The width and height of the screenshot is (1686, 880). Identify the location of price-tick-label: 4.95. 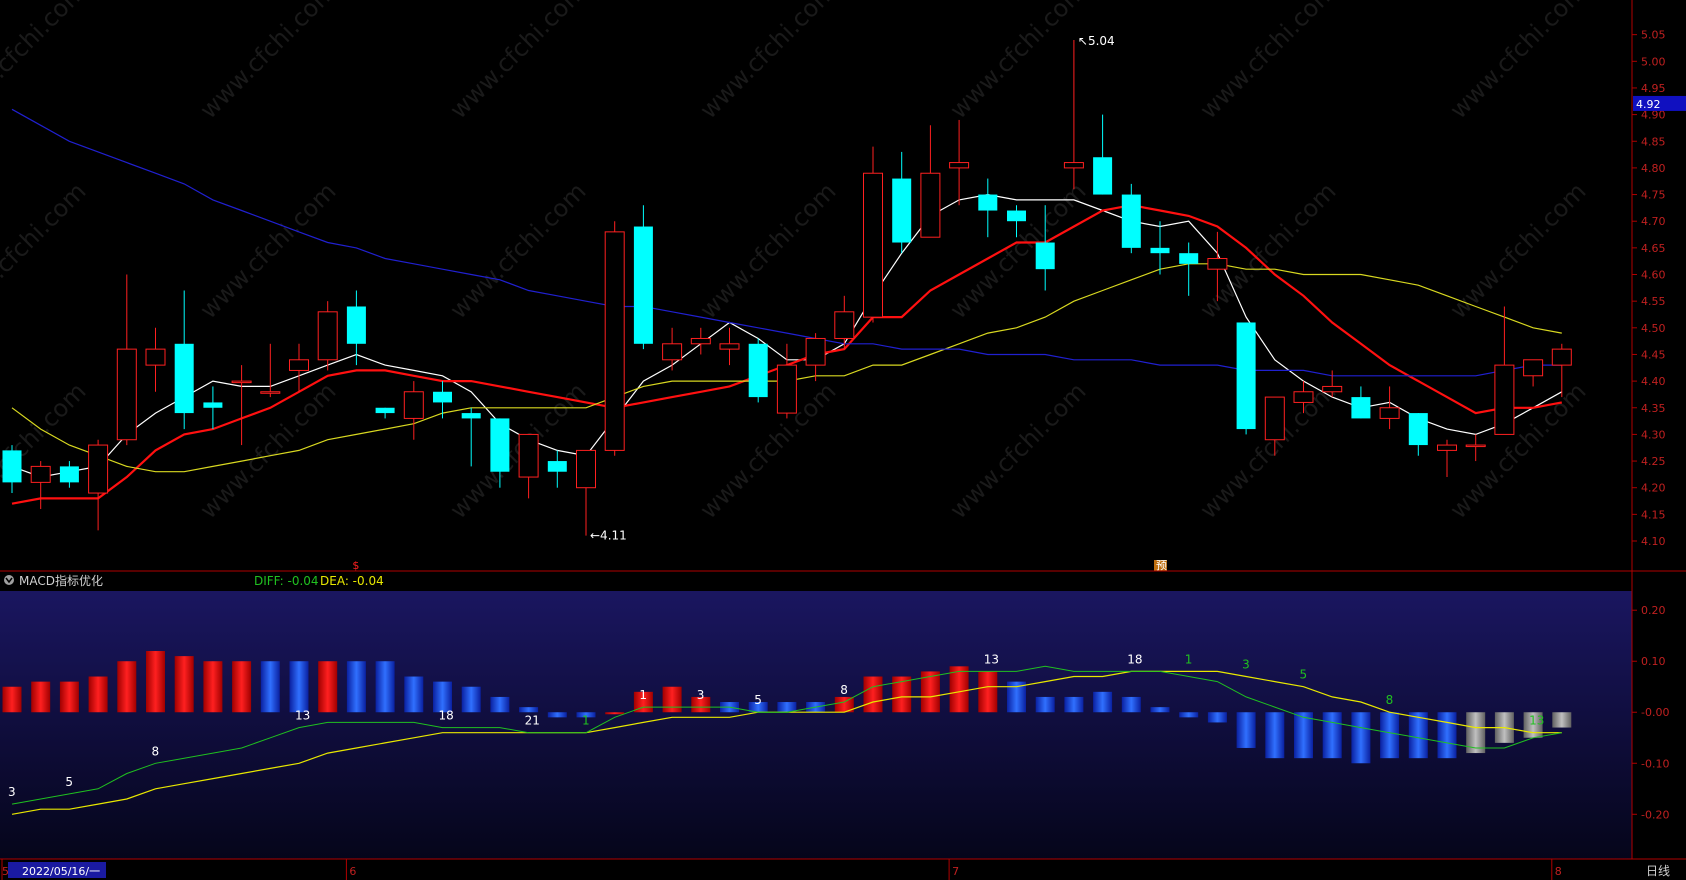
(1653, 88).